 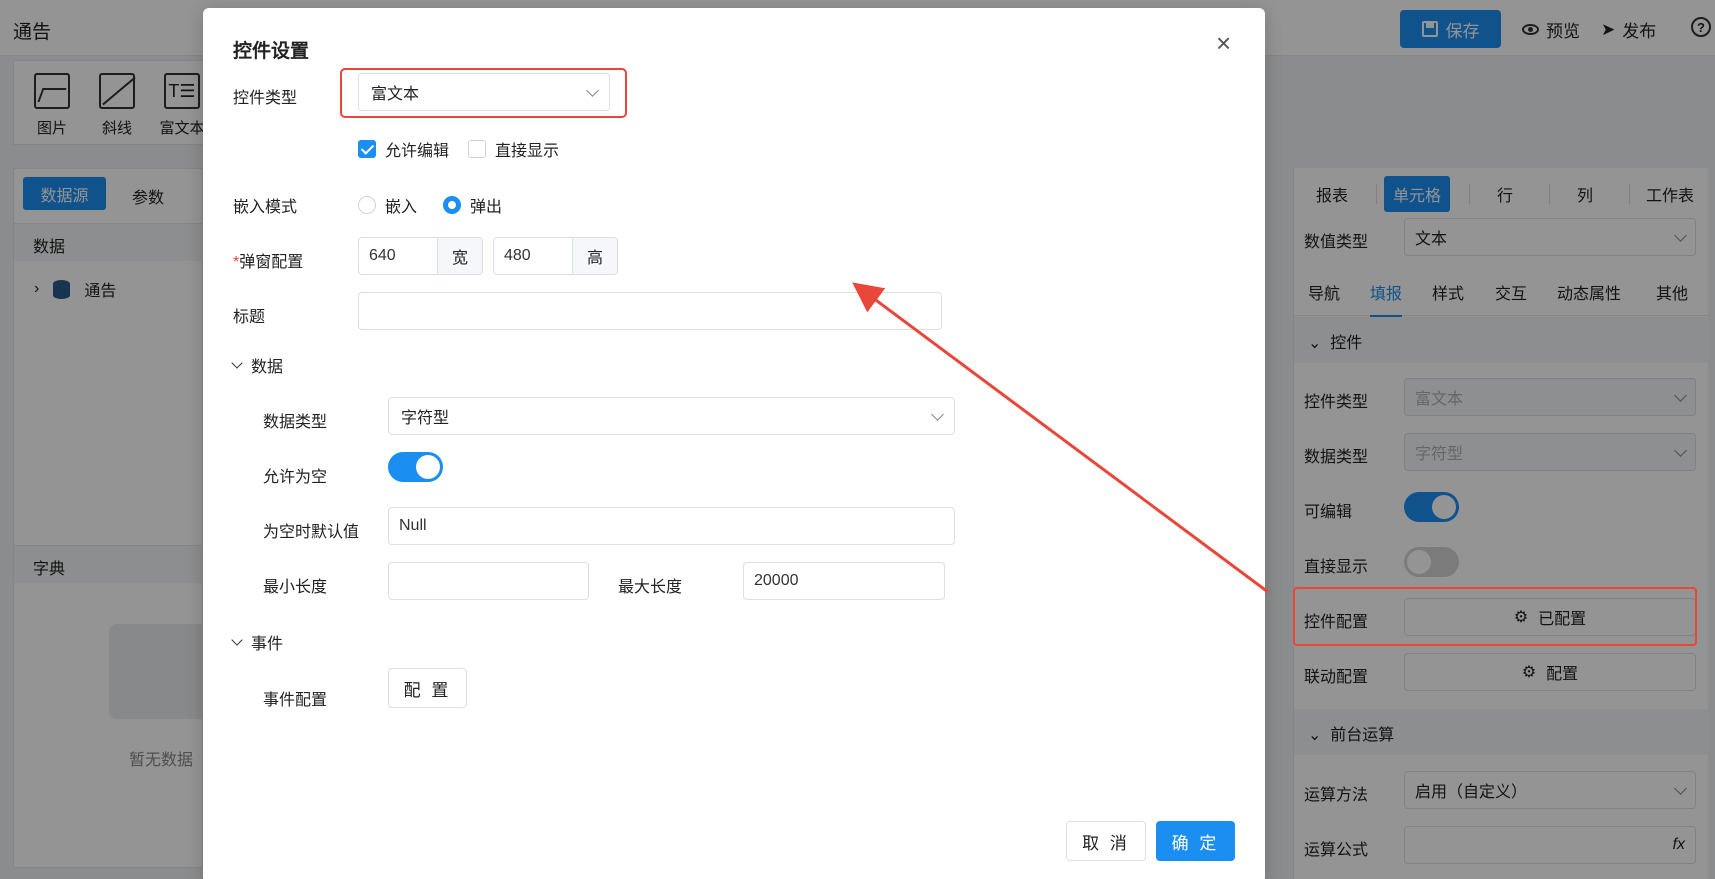 I want to click on section-data-label: 数据, so click(x=267, y=367).